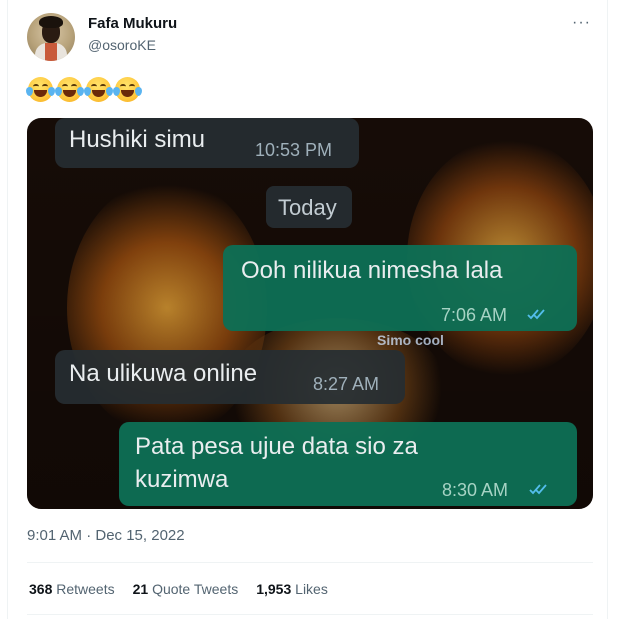  Describe the element at coordinates (207, 143) in the screenshot. I see `chat-bubble-incoming: Hushiki simu 10:53 PM` at that location.